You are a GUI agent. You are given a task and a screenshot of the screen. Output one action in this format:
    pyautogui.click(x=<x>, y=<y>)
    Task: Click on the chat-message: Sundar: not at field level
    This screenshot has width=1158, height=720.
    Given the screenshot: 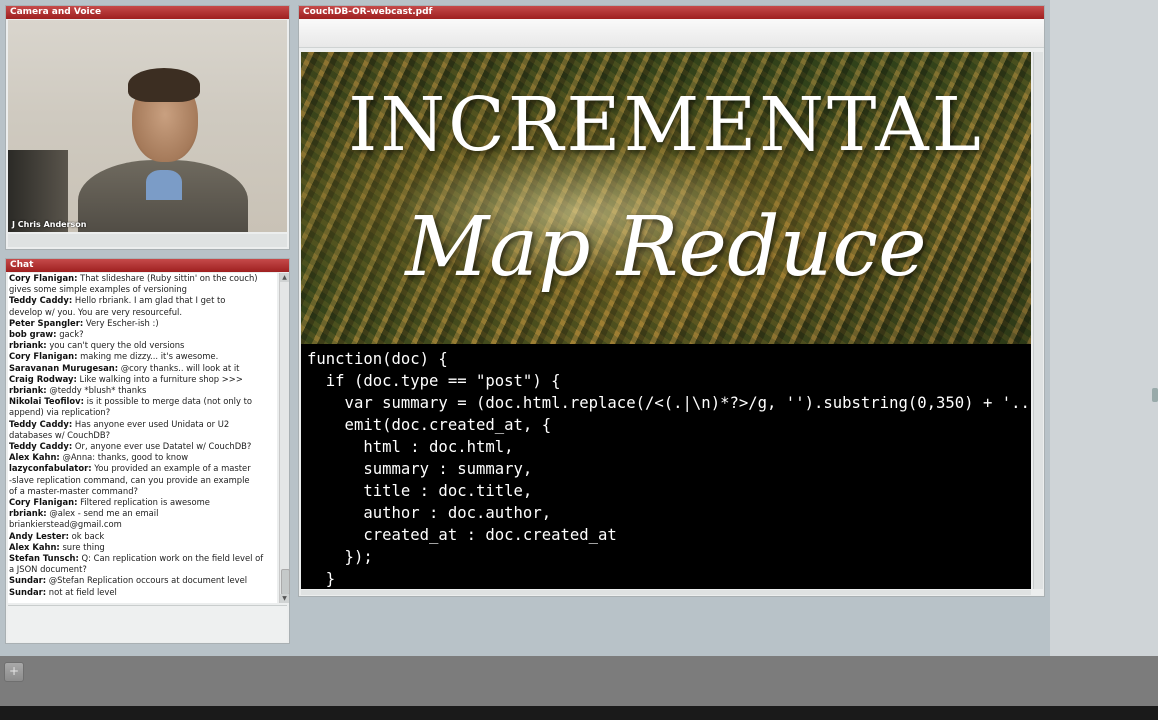 What is the action you would take?
    pyautogui.click(x=63, y=591)
    